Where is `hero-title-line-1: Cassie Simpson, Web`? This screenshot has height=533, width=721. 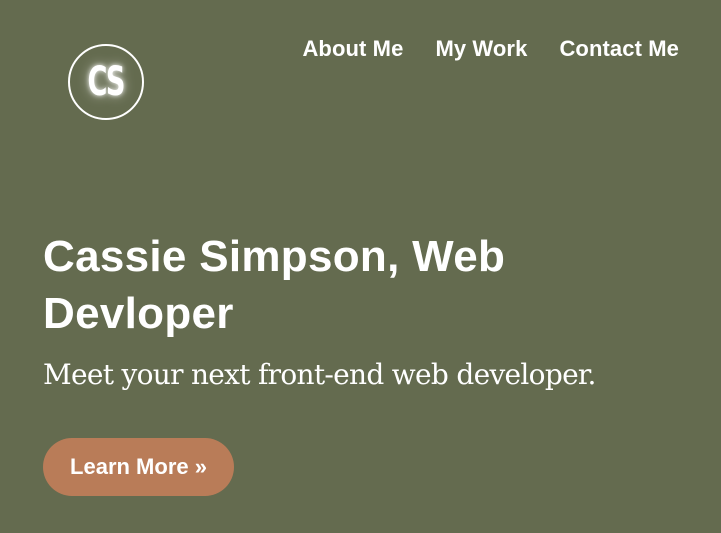
hero-title-line-1: Cassie Simpson, Web is located at coordinates (274, 256).